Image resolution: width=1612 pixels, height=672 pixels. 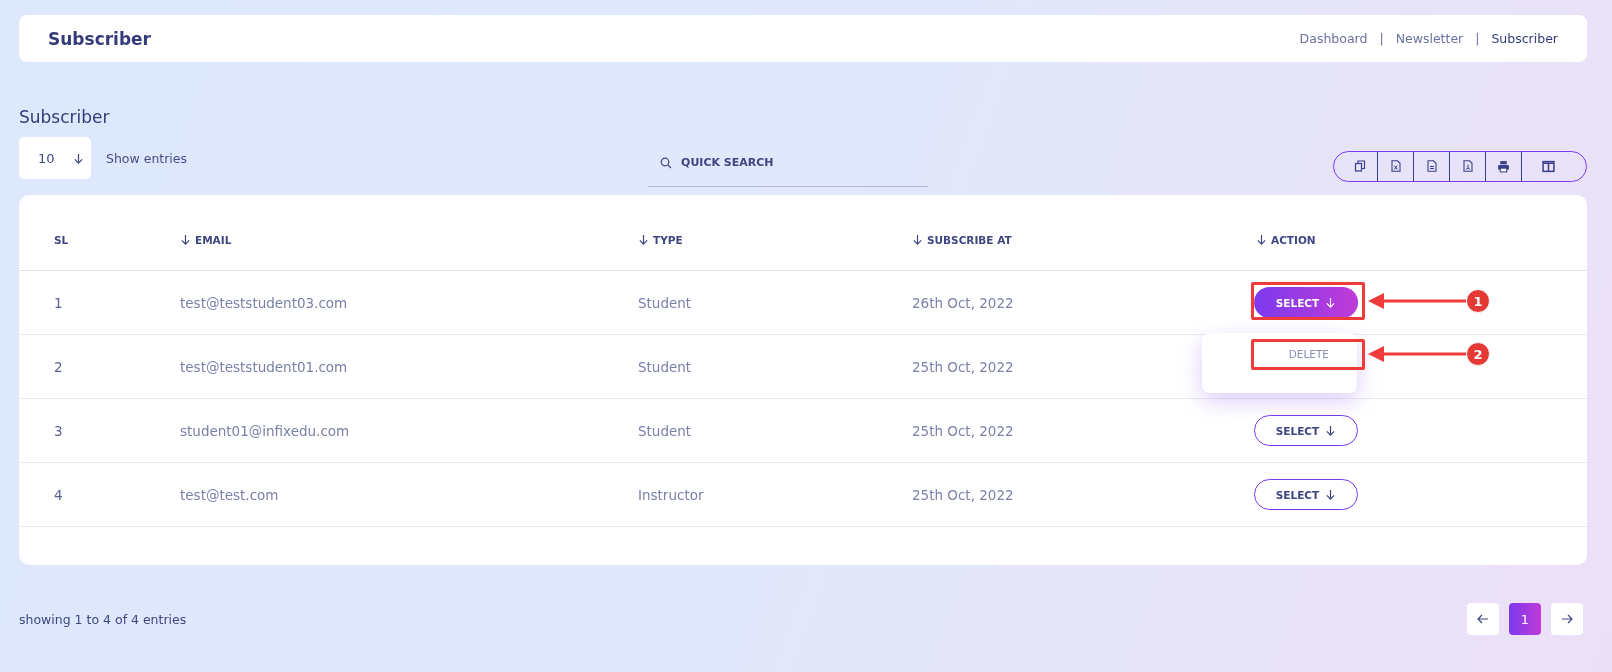 I want to click on search-field: QUICK SEARCH, so click(x=788, y=166).